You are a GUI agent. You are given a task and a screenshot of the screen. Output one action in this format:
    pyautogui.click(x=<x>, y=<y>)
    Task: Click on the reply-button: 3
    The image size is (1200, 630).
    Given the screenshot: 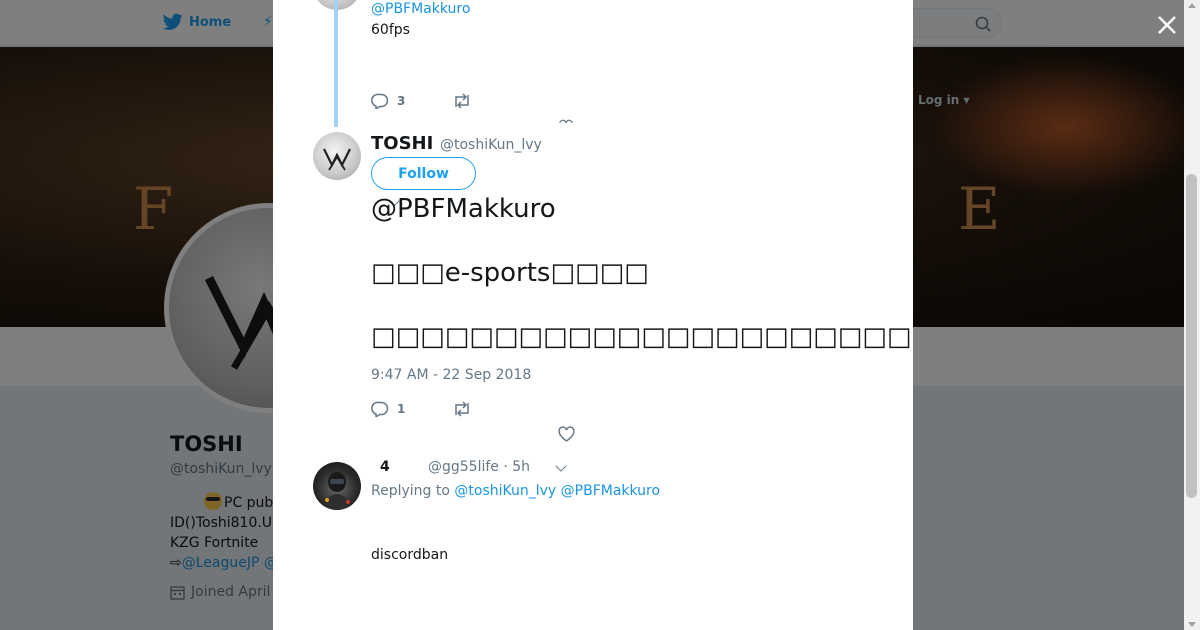 What is the action you would take?
    pyautogui.click(x=388, y=101)
    